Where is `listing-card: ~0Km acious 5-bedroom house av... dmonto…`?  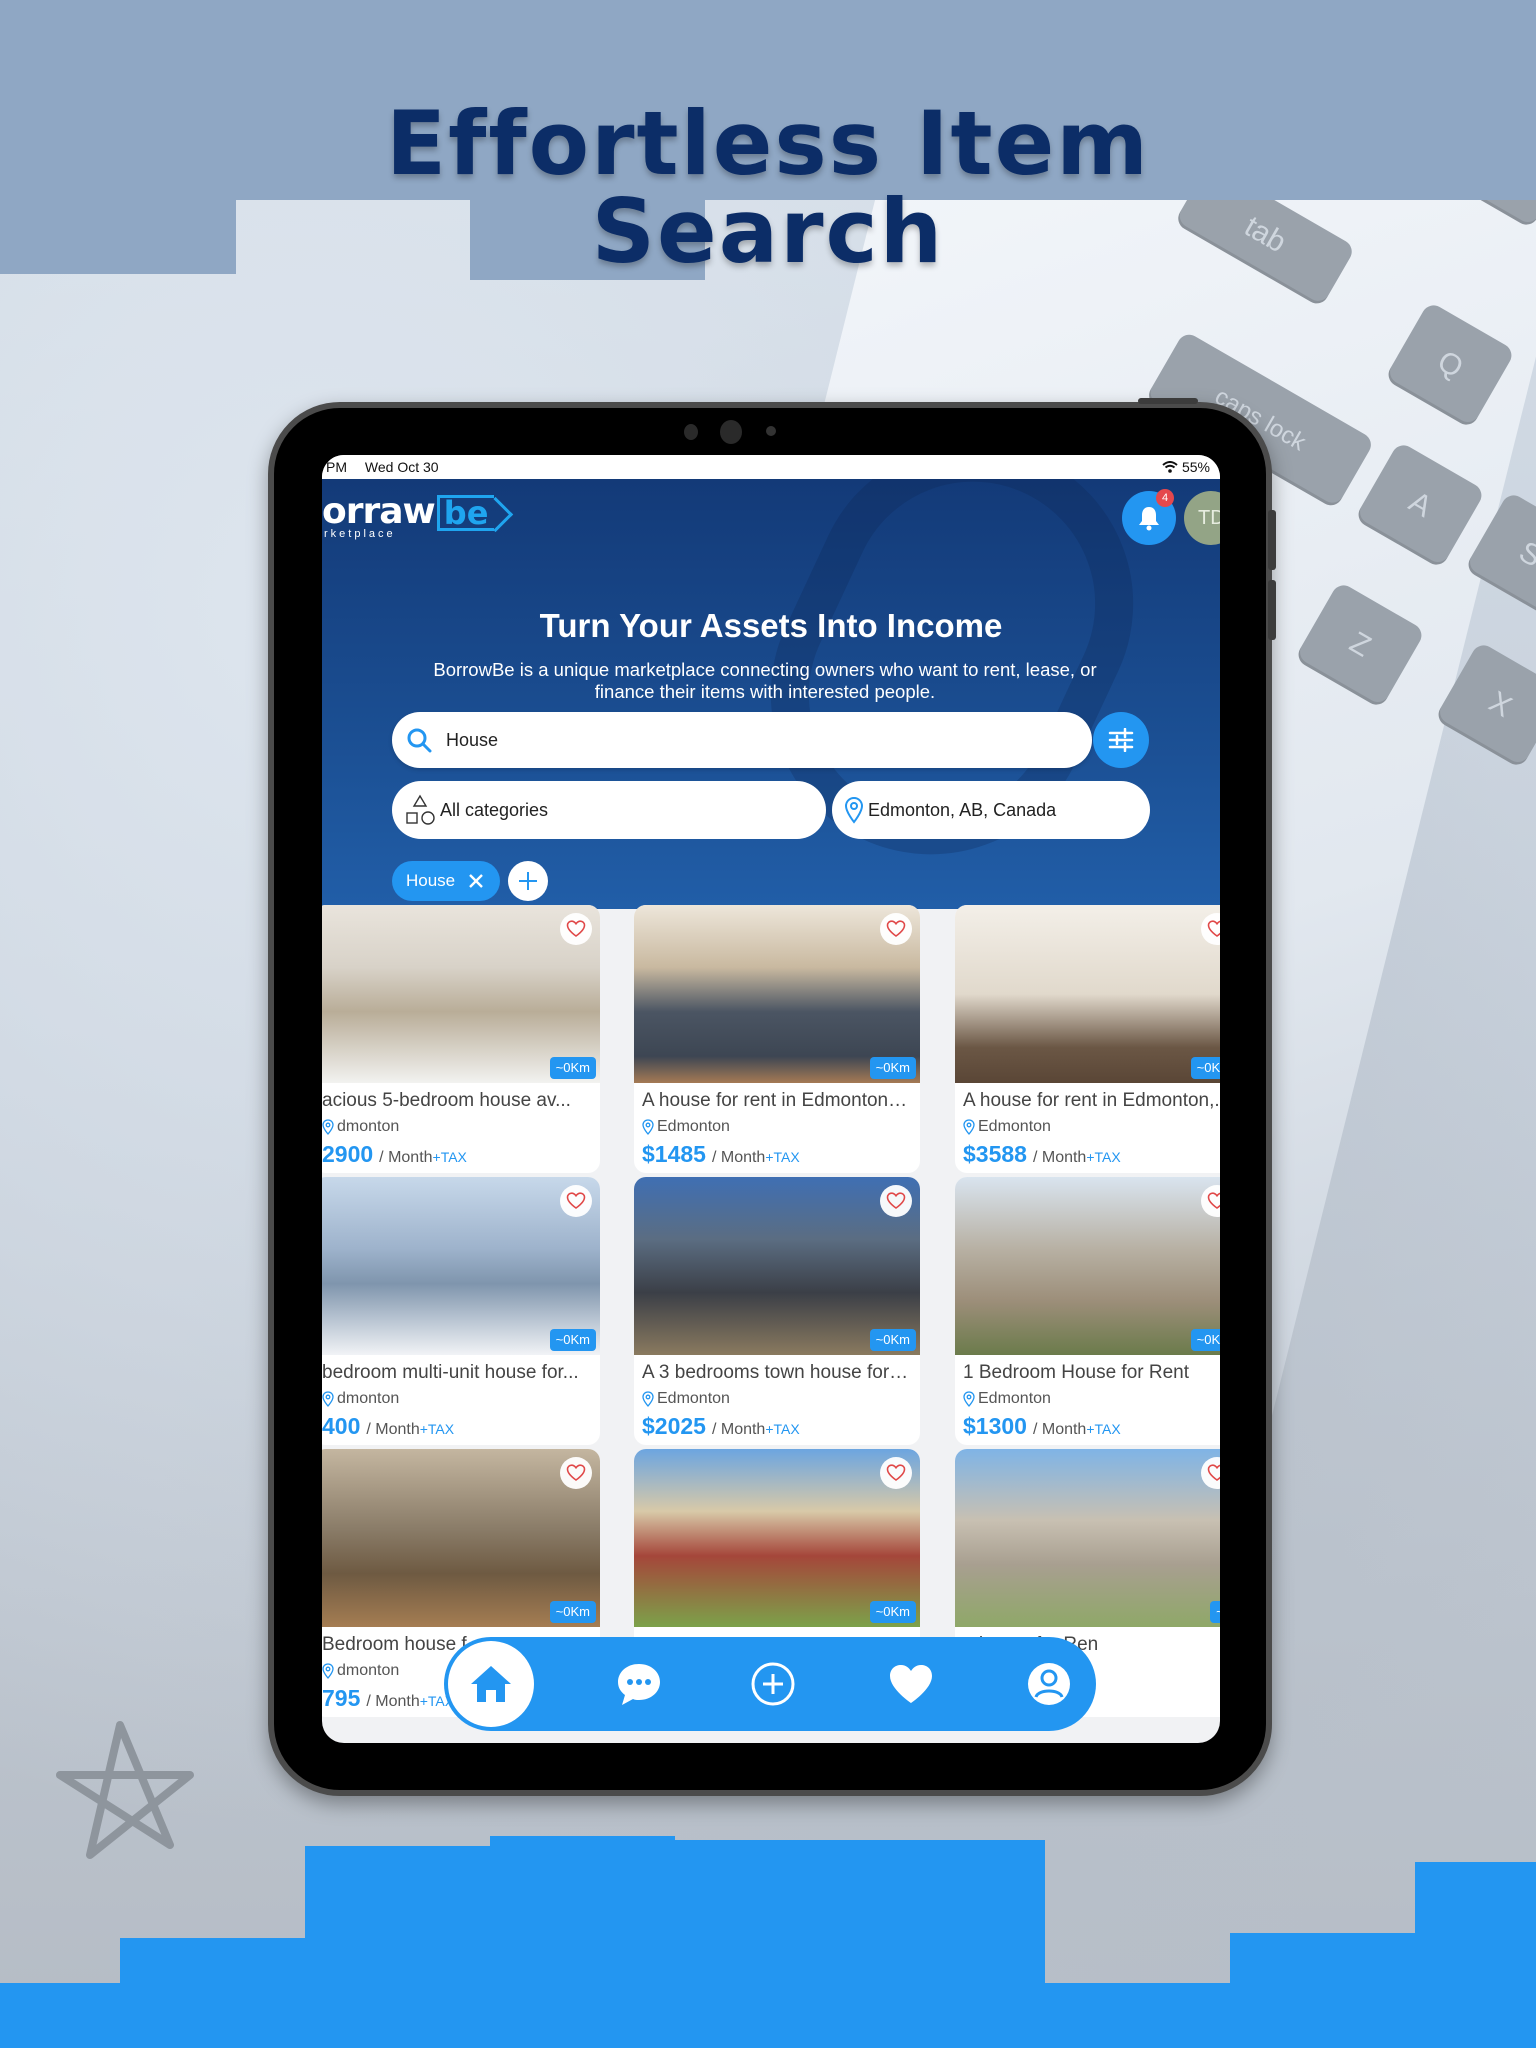 listing-card: ~0Km acious 5-bedroom house av... dmonto… is located at coordinates (461, 1039).